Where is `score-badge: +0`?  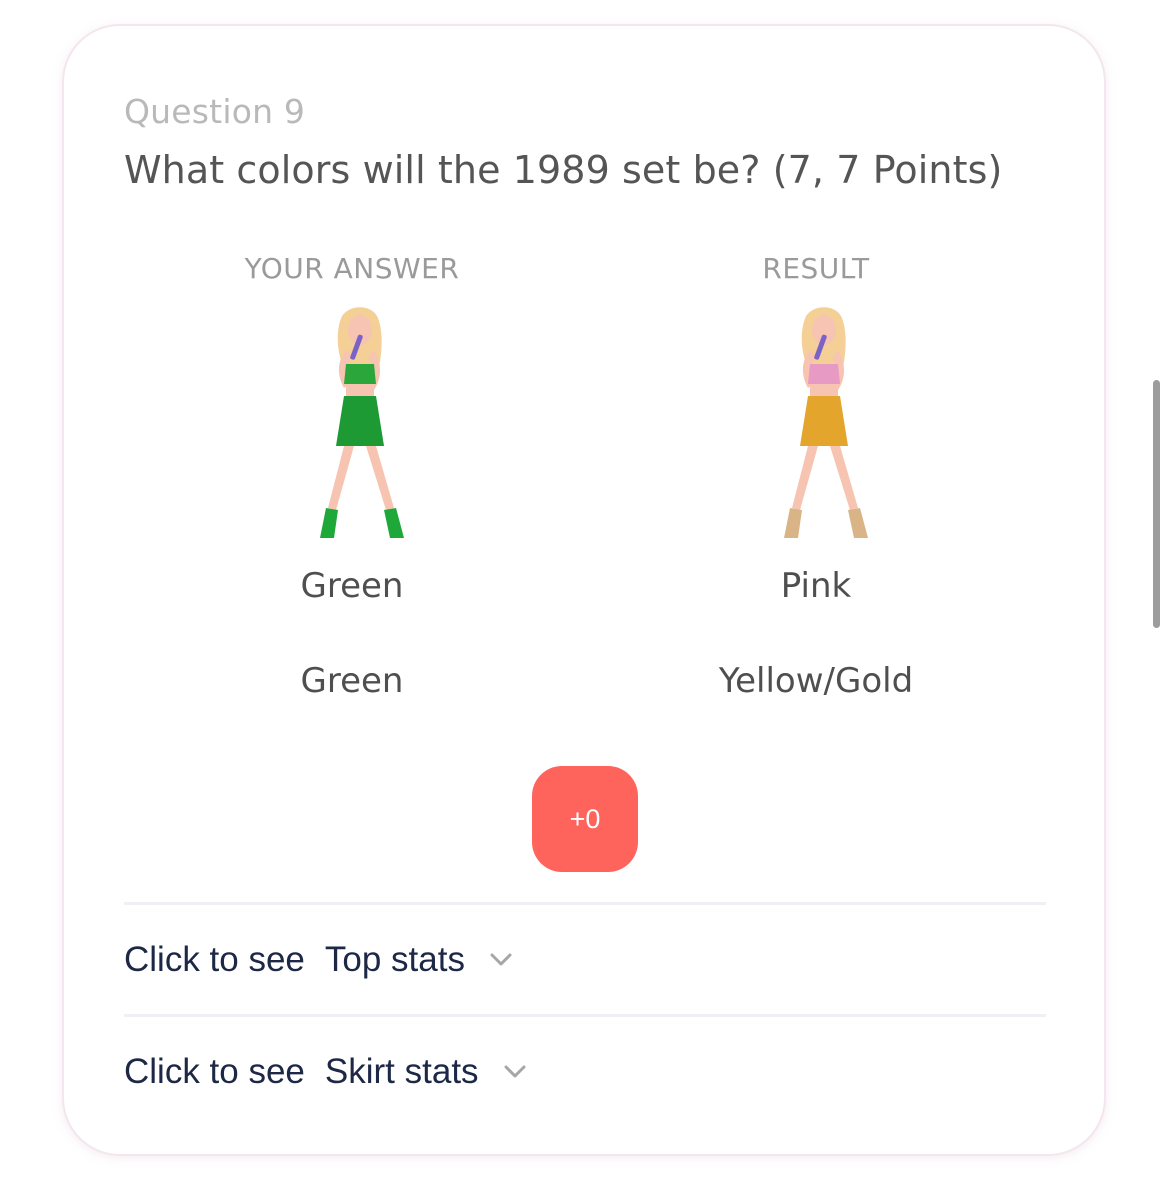
score-badge: +0 is located at coordinates (585, 819).